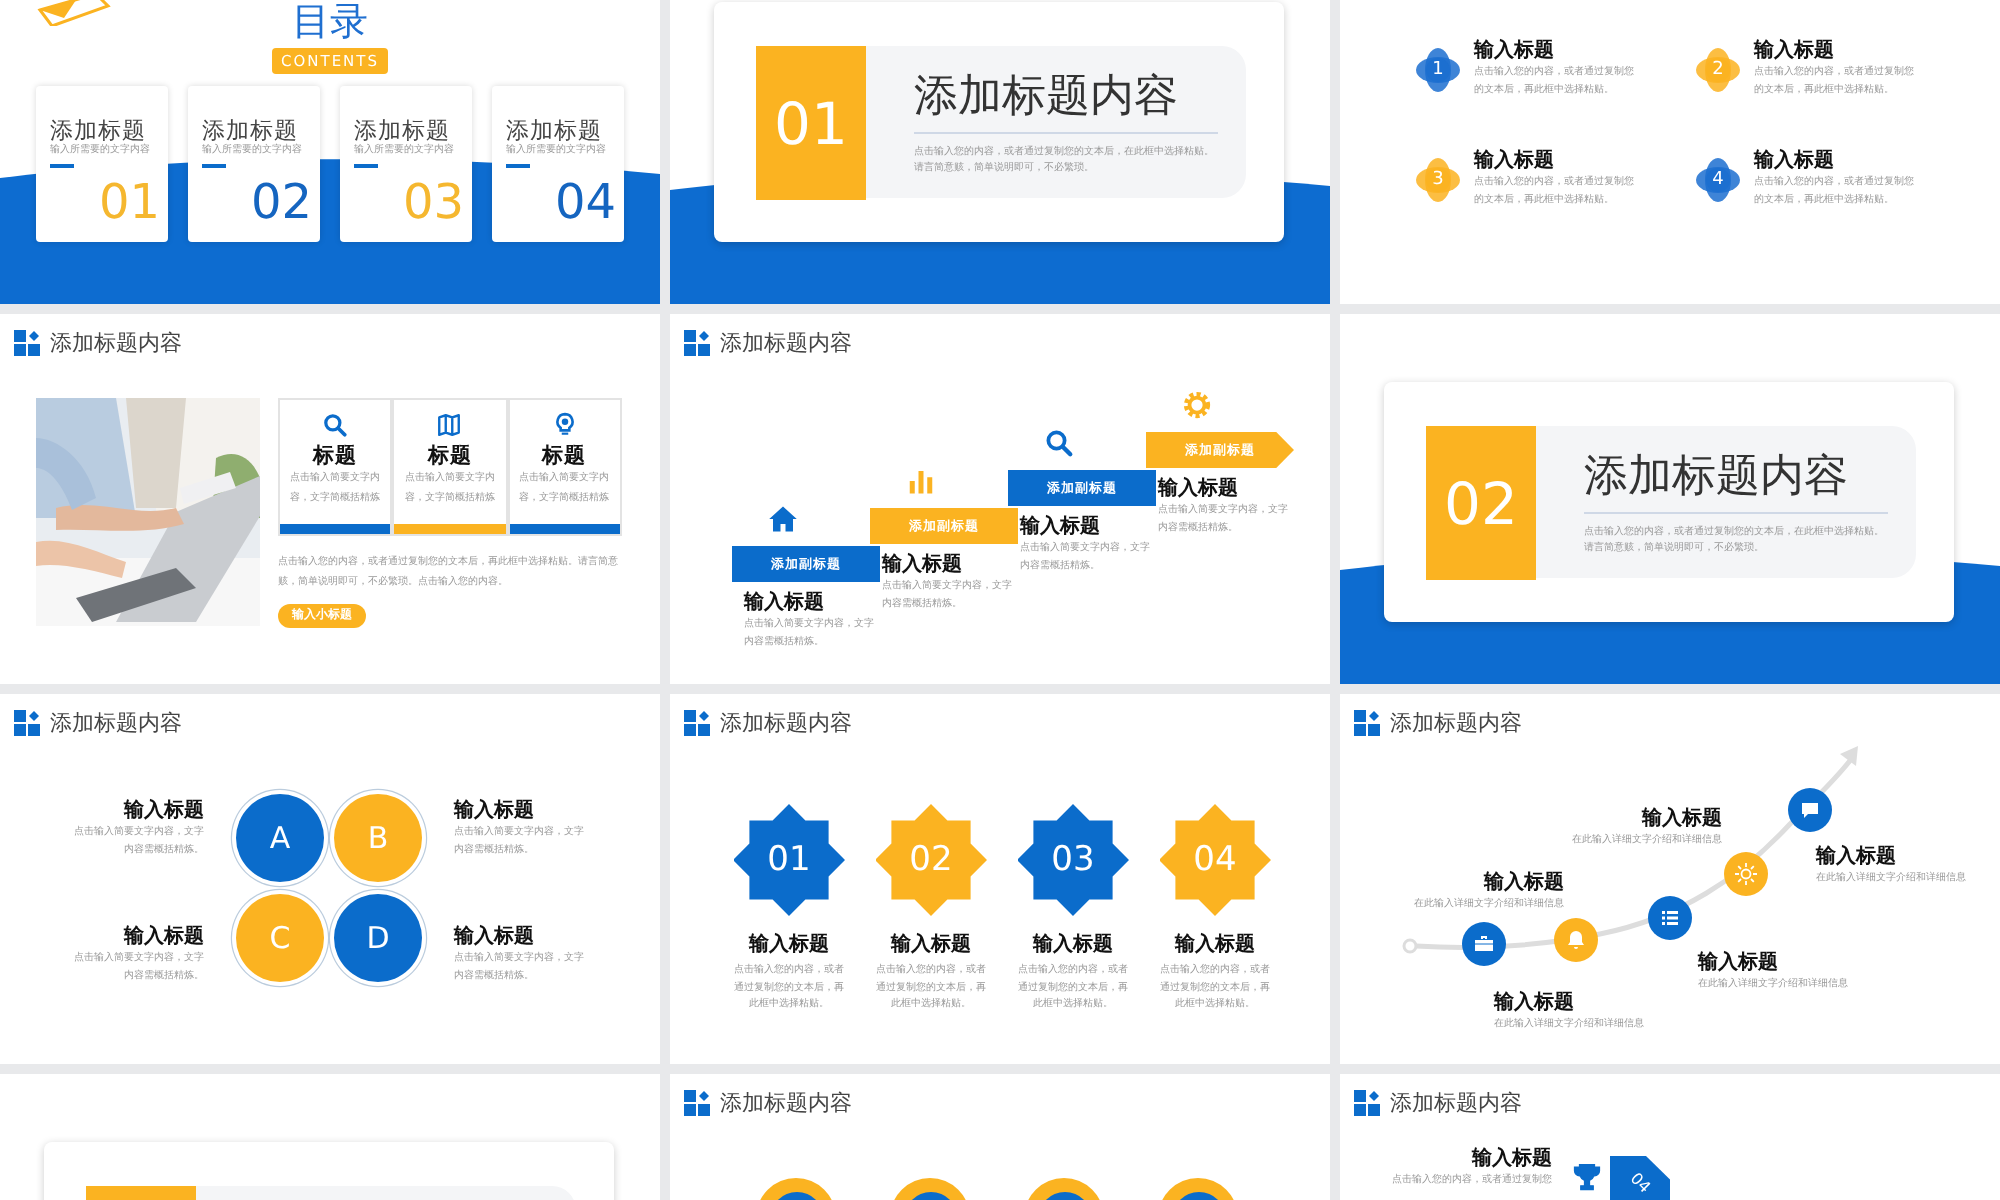 The height and width of the screenshot is (1200, 2000). Describe the element at coordinates (789, 860) in the screenshot. I see `star-badge: 01` at that location.